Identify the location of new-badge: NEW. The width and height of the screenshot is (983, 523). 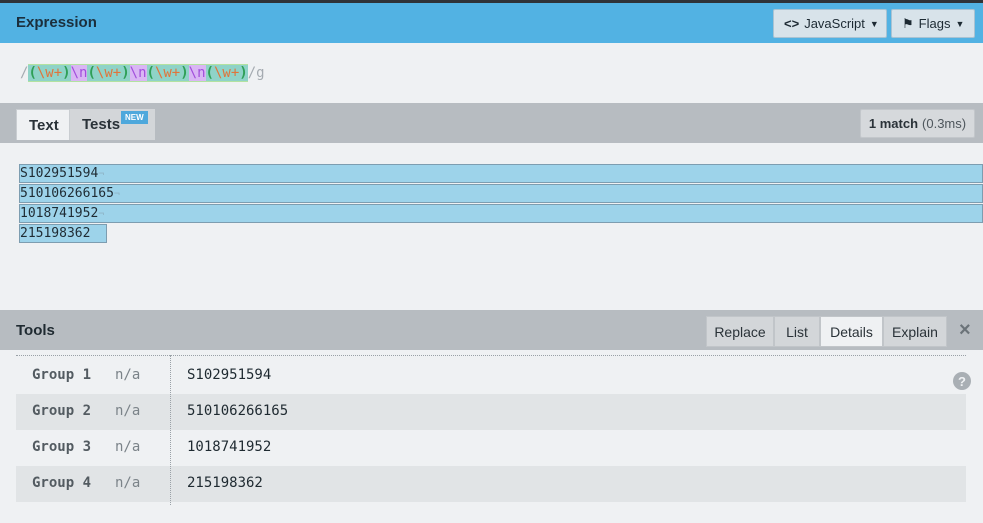
(134, 117).